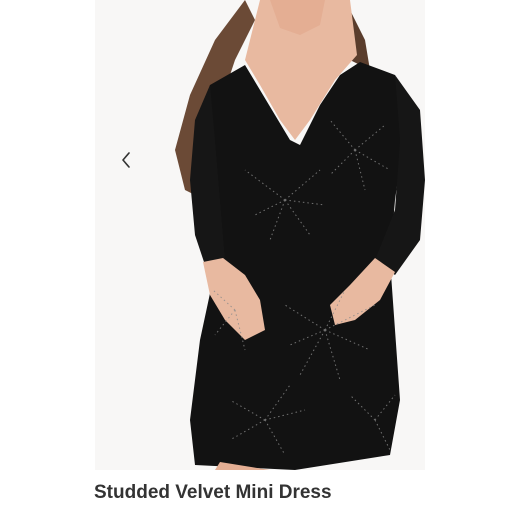 The width and height of the screenshot is (522, 522). I want to click on carousel-prev-button, so click(127, 160).